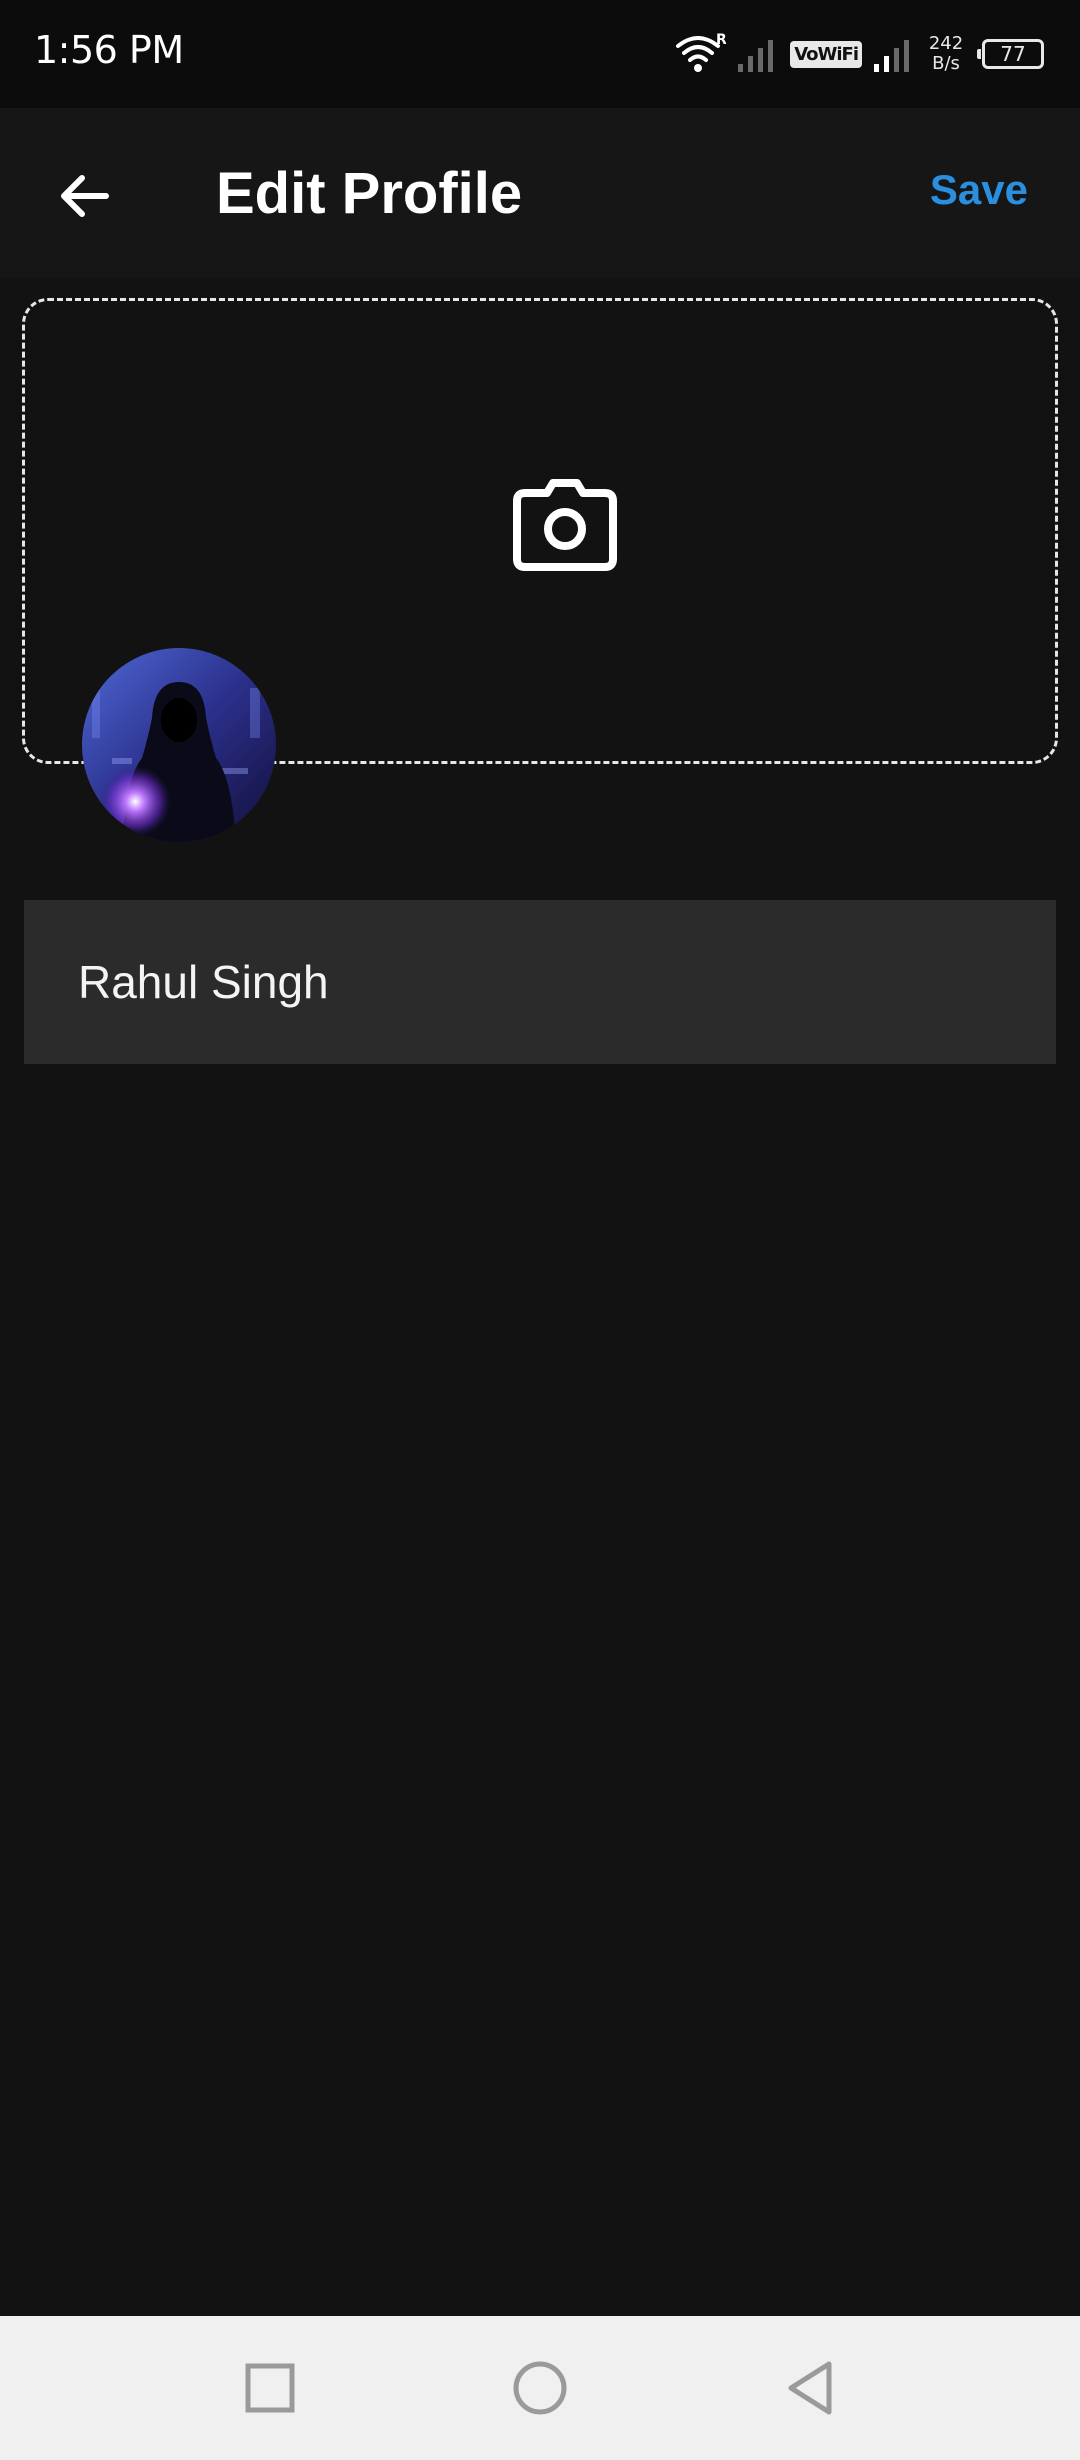 This screenshot has height=2460, width=1080. Describe the element at coordinates (721, 40) in the screenshot. I see `roaming-indicator: R` at that location.